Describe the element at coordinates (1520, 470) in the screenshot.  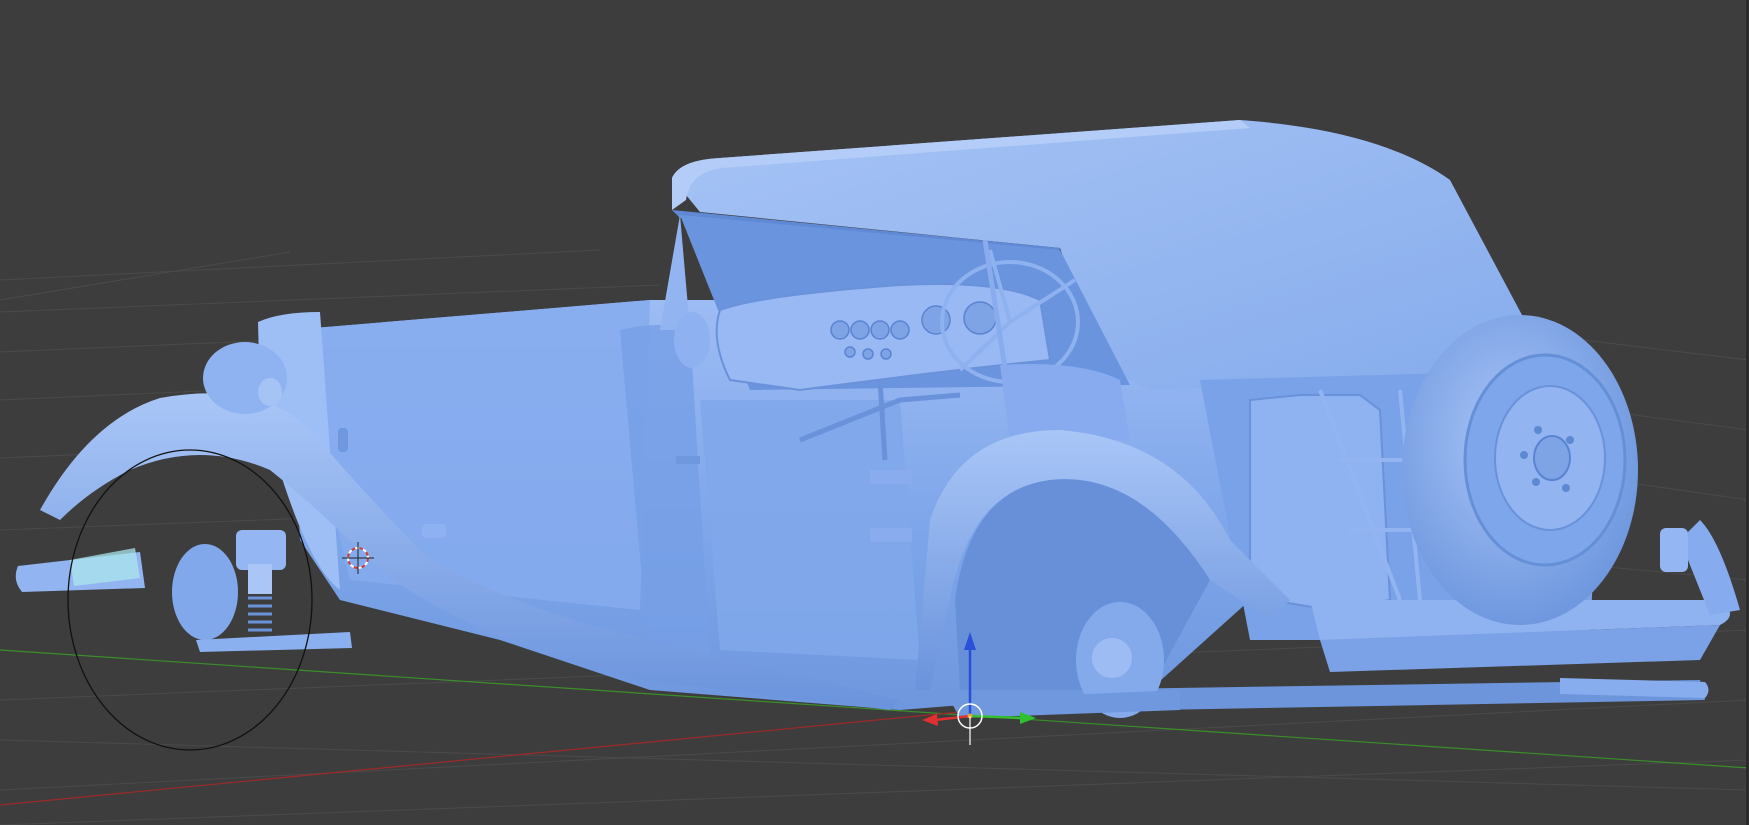
I see `spare-wheel` at that location.